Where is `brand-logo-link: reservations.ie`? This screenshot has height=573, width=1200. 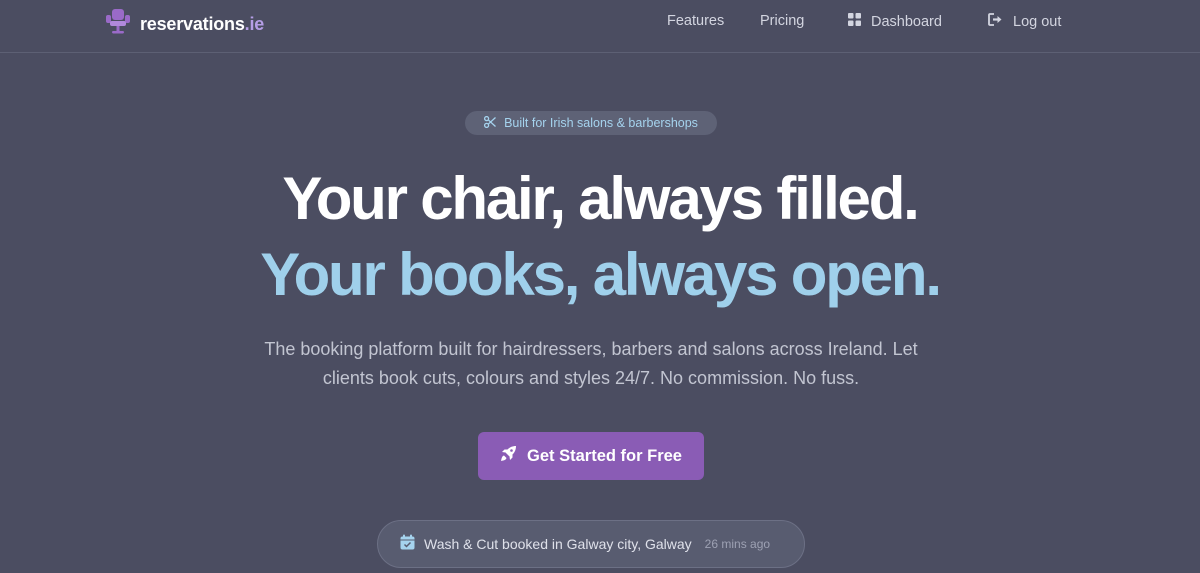 brand-logo-link: reservations.ie is located at coordinates (185, 24).